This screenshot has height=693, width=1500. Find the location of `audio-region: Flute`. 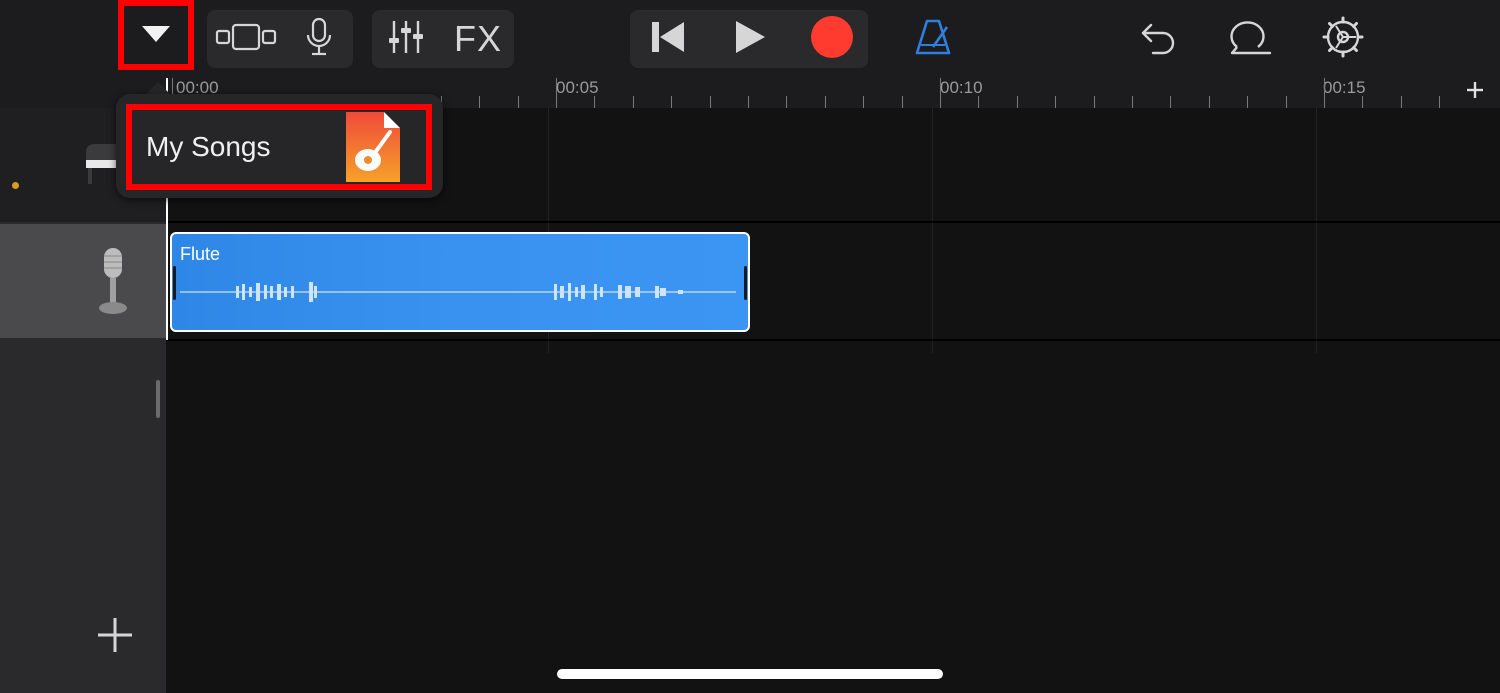

audio-region: Flute is located at coordinates (460, 282).